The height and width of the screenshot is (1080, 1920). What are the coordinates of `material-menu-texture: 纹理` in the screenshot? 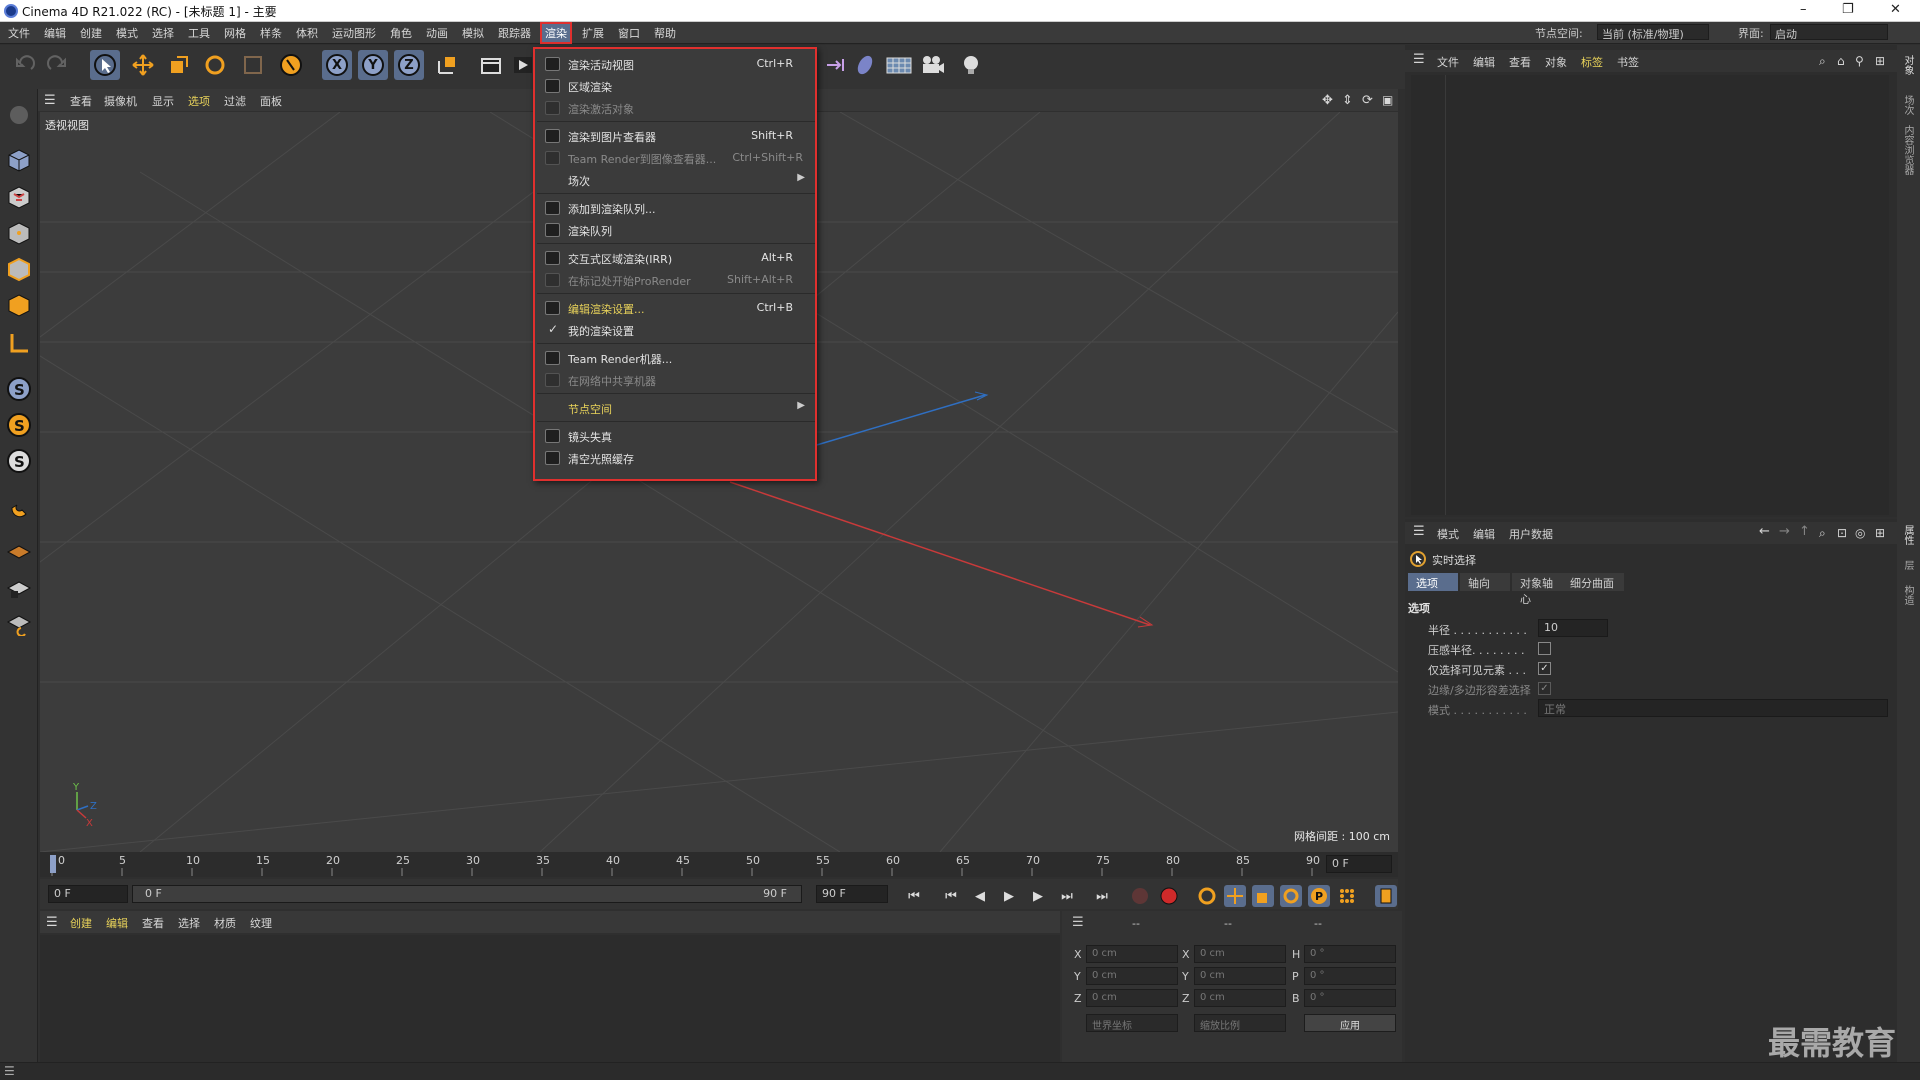 It's located at (261, 923).